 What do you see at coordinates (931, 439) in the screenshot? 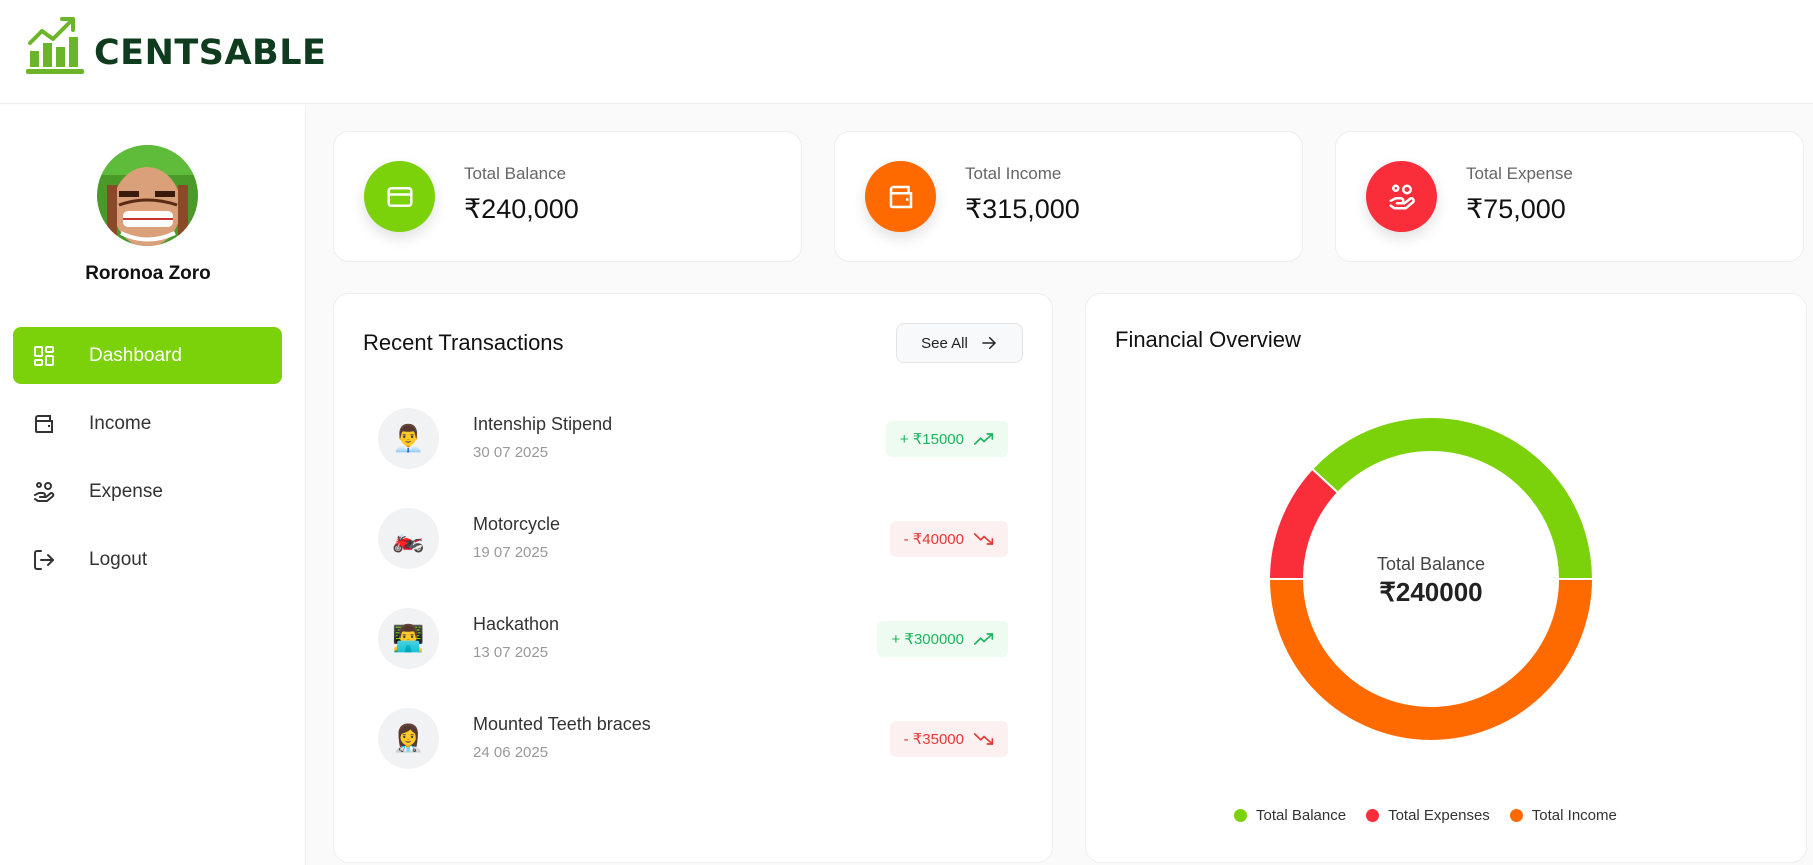
I see `transaction-amount: + ₹15000` at bounding box center [931, 439].